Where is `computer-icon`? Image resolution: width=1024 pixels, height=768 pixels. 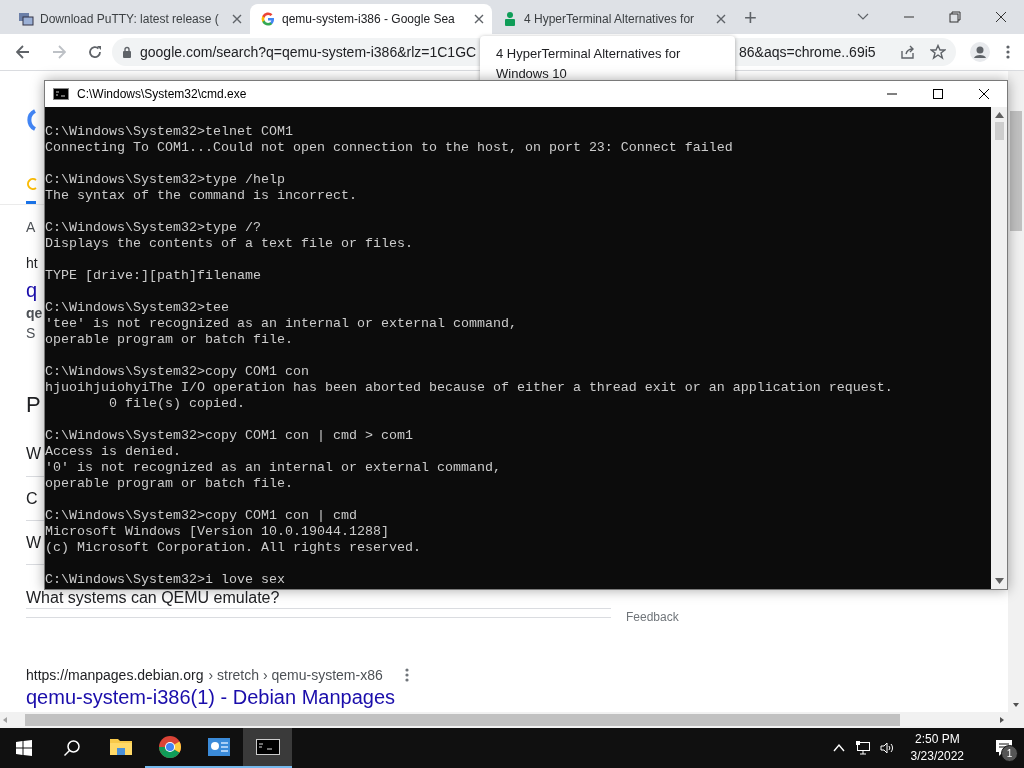 computer-icon is located at coordinates (26, 19).